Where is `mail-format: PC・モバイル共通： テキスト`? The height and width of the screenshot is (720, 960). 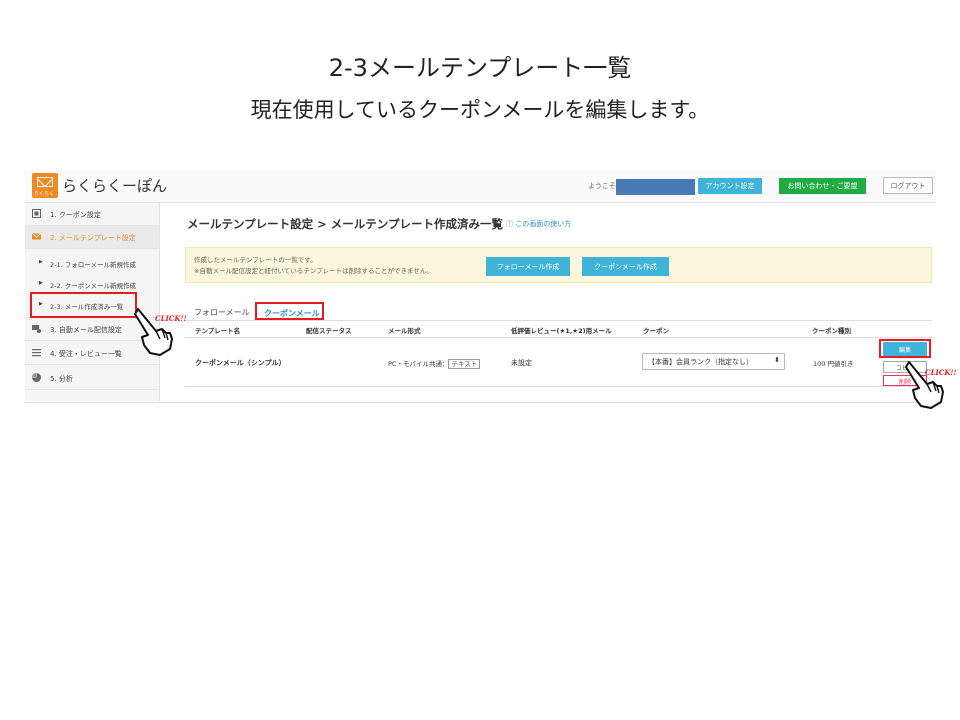 mail-format: PC・モバイル共通： テキスト is located at coordinates (434, 363).